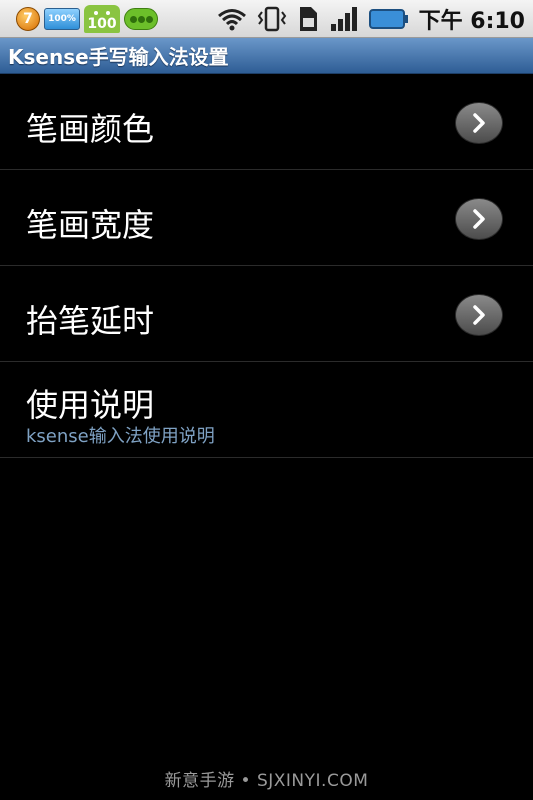 The height and width of the screenshot is (800, 533). I want to click on page-title: Ksense手写输入法设置, so click(118, 57).